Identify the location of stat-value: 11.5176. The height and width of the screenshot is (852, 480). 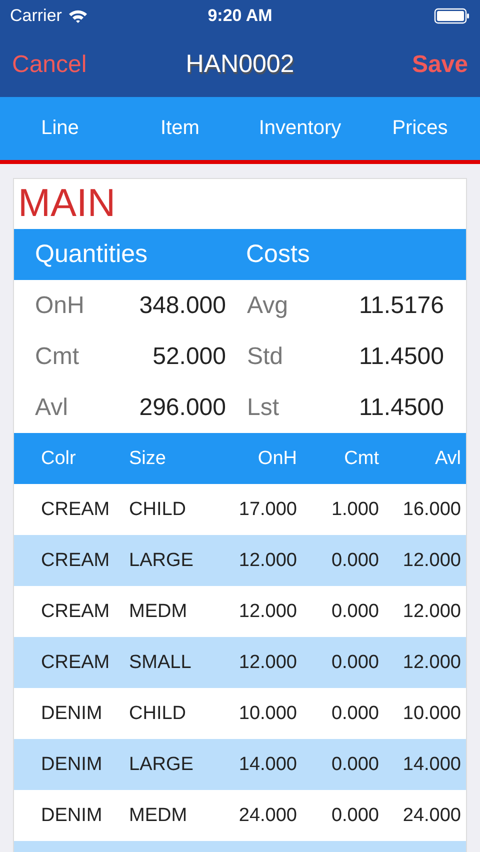
(401, 306).